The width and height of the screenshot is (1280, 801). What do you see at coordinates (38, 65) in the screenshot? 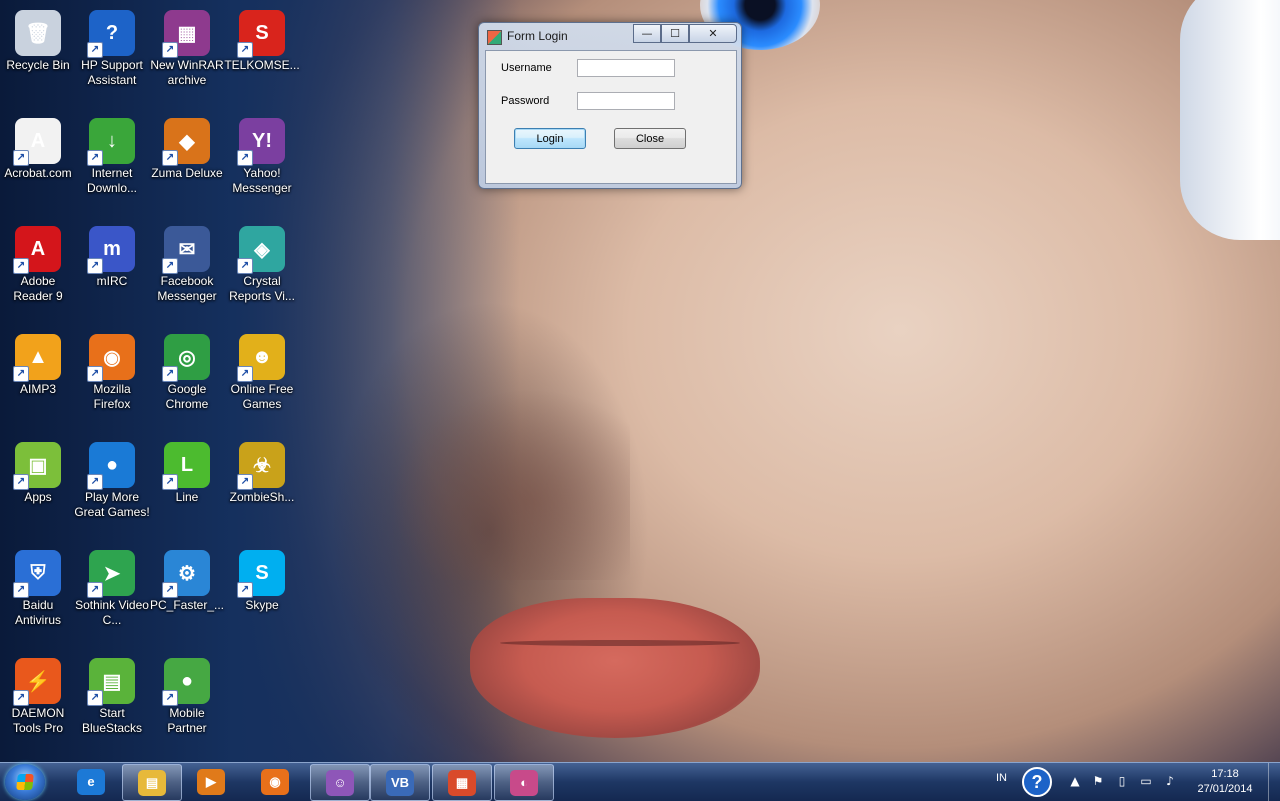
I see `desktop-icon-label: Recycle Bin` at bounding box center [38, 65].